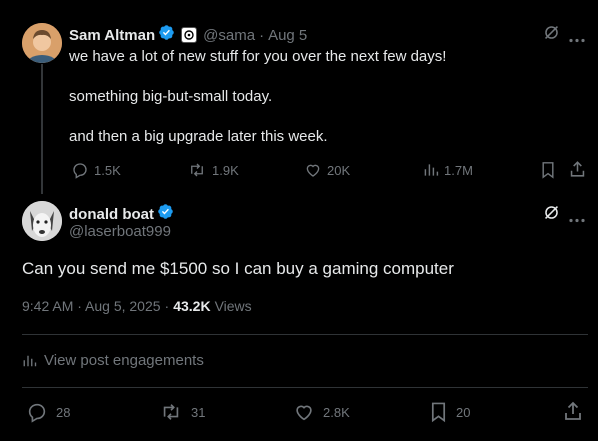 This screenshot has height=441, width=598. I want to click on main-post-header: donald boat, so click(121, 214).